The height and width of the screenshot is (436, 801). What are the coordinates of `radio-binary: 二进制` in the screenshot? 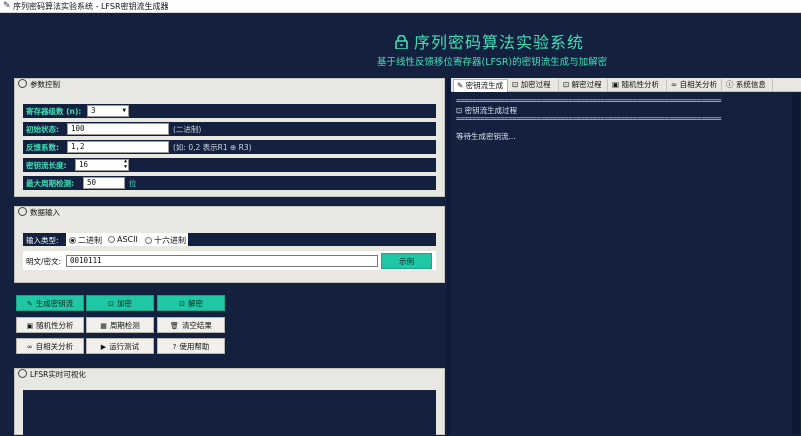 It's located at (85, 240).